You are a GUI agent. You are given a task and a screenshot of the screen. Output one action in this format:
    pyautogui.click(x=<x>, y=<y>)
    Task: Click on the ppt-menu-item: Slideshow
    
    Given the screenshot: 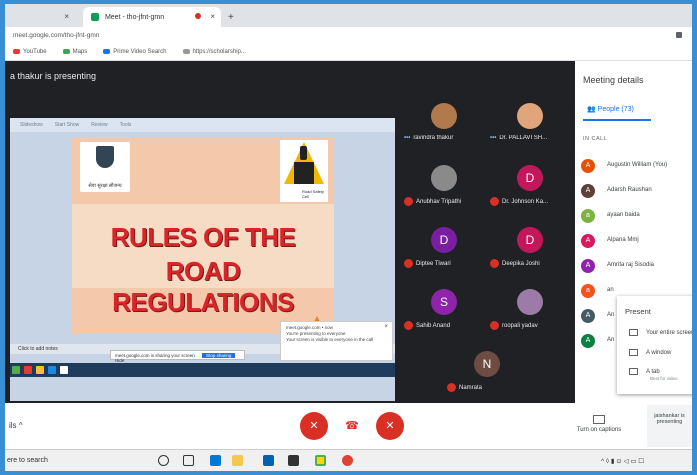 What is the action you would take?
    pyautogui.click(x=31, y=125)
    